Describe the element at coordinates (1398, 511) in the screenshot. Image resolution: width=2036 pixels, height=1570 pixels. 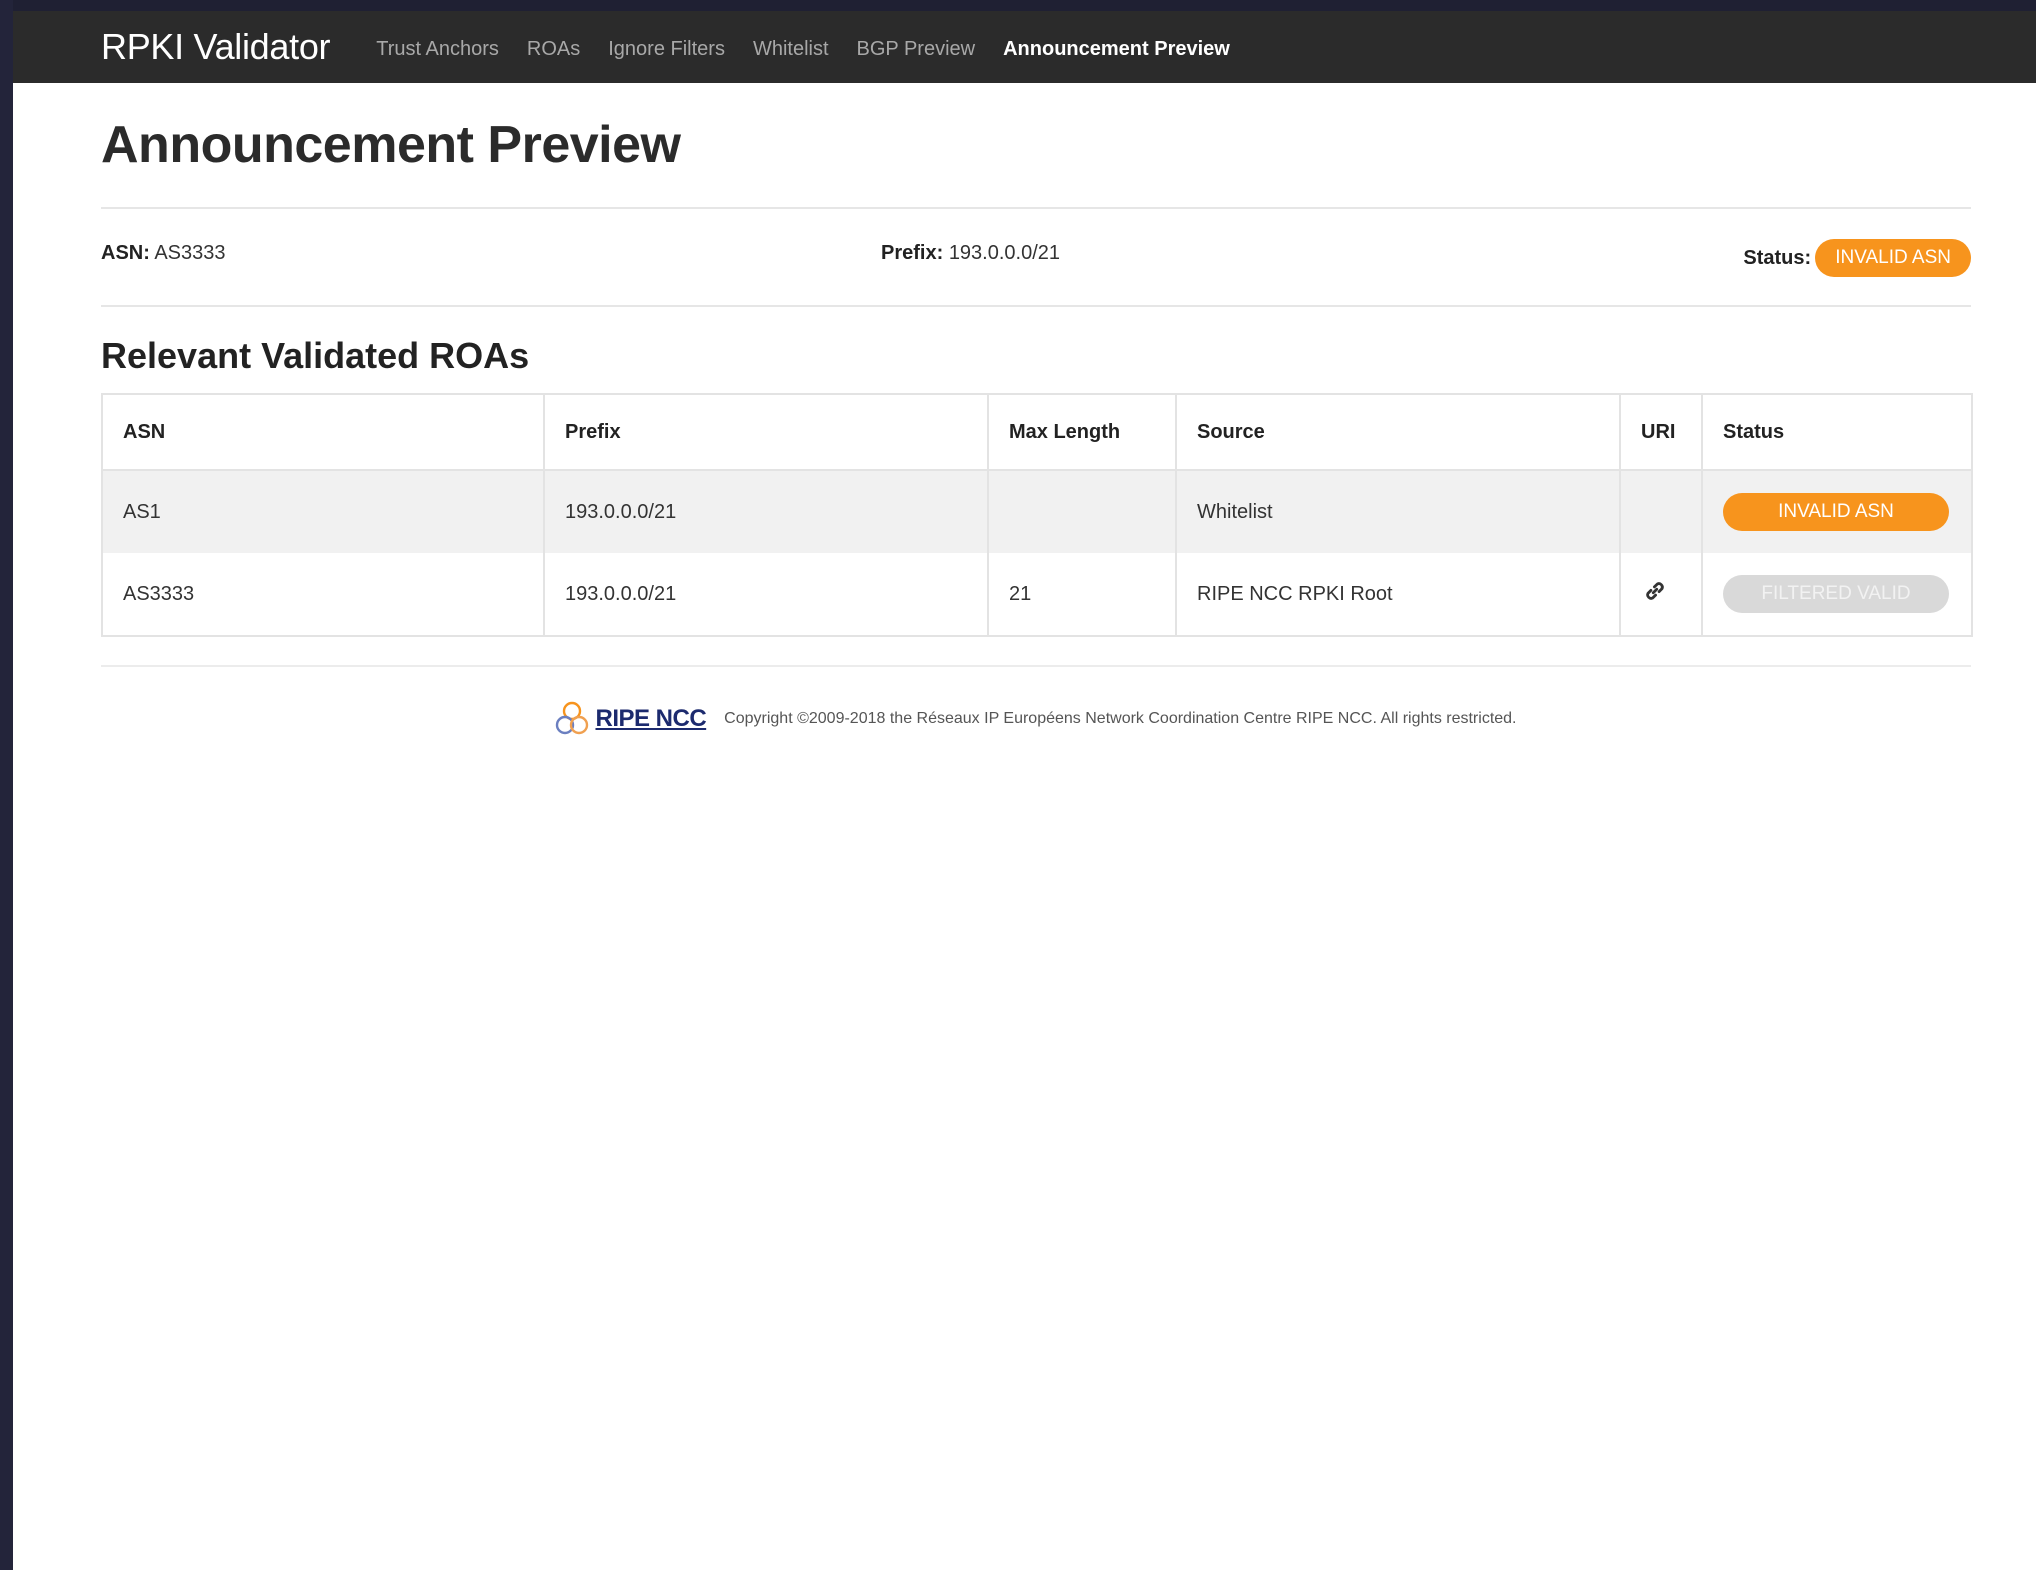
I see `cell-source: Whitelist` at that location.